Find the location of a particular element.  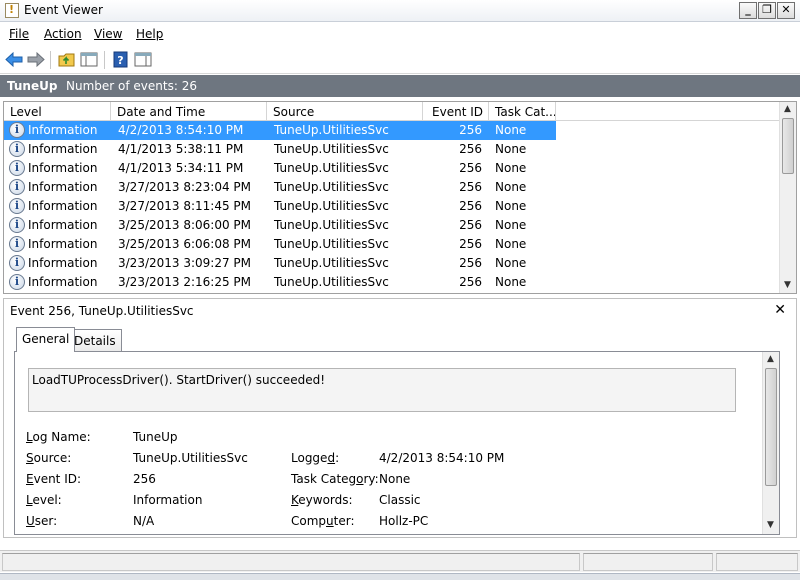

tab-details: Details is located at coordinates (95, 340).